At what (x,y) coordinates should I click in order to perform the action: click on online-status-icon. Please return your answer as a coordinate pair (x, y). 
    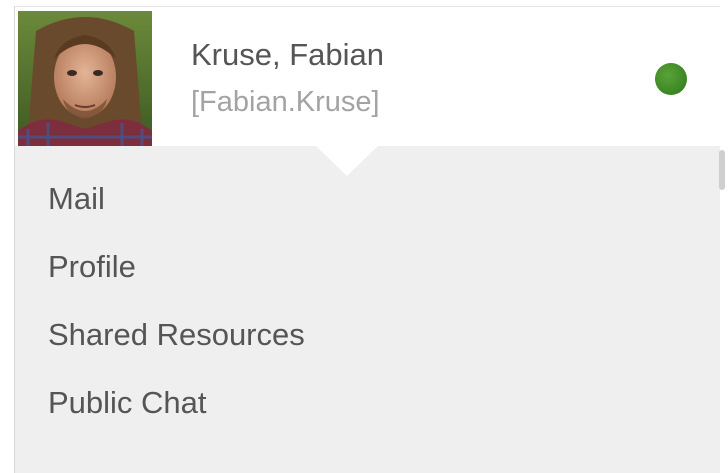
    Looking at the image, I should click on (671, 79).